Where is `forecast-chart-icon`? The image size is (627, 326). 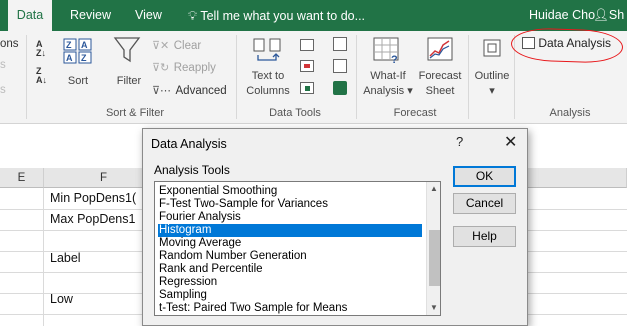
forecast-chart-icon is located at coordinates (440, 49).